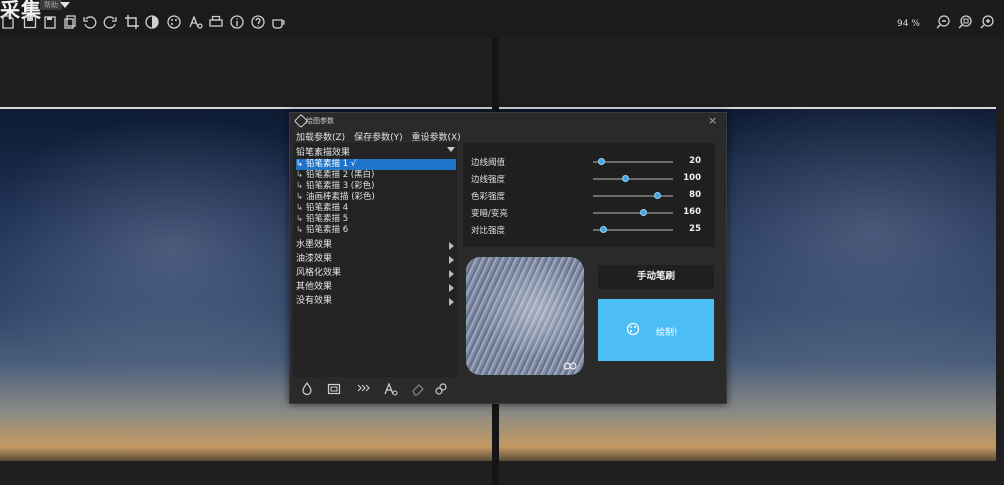  I want to click on param-value: 160, so click(692, 212).